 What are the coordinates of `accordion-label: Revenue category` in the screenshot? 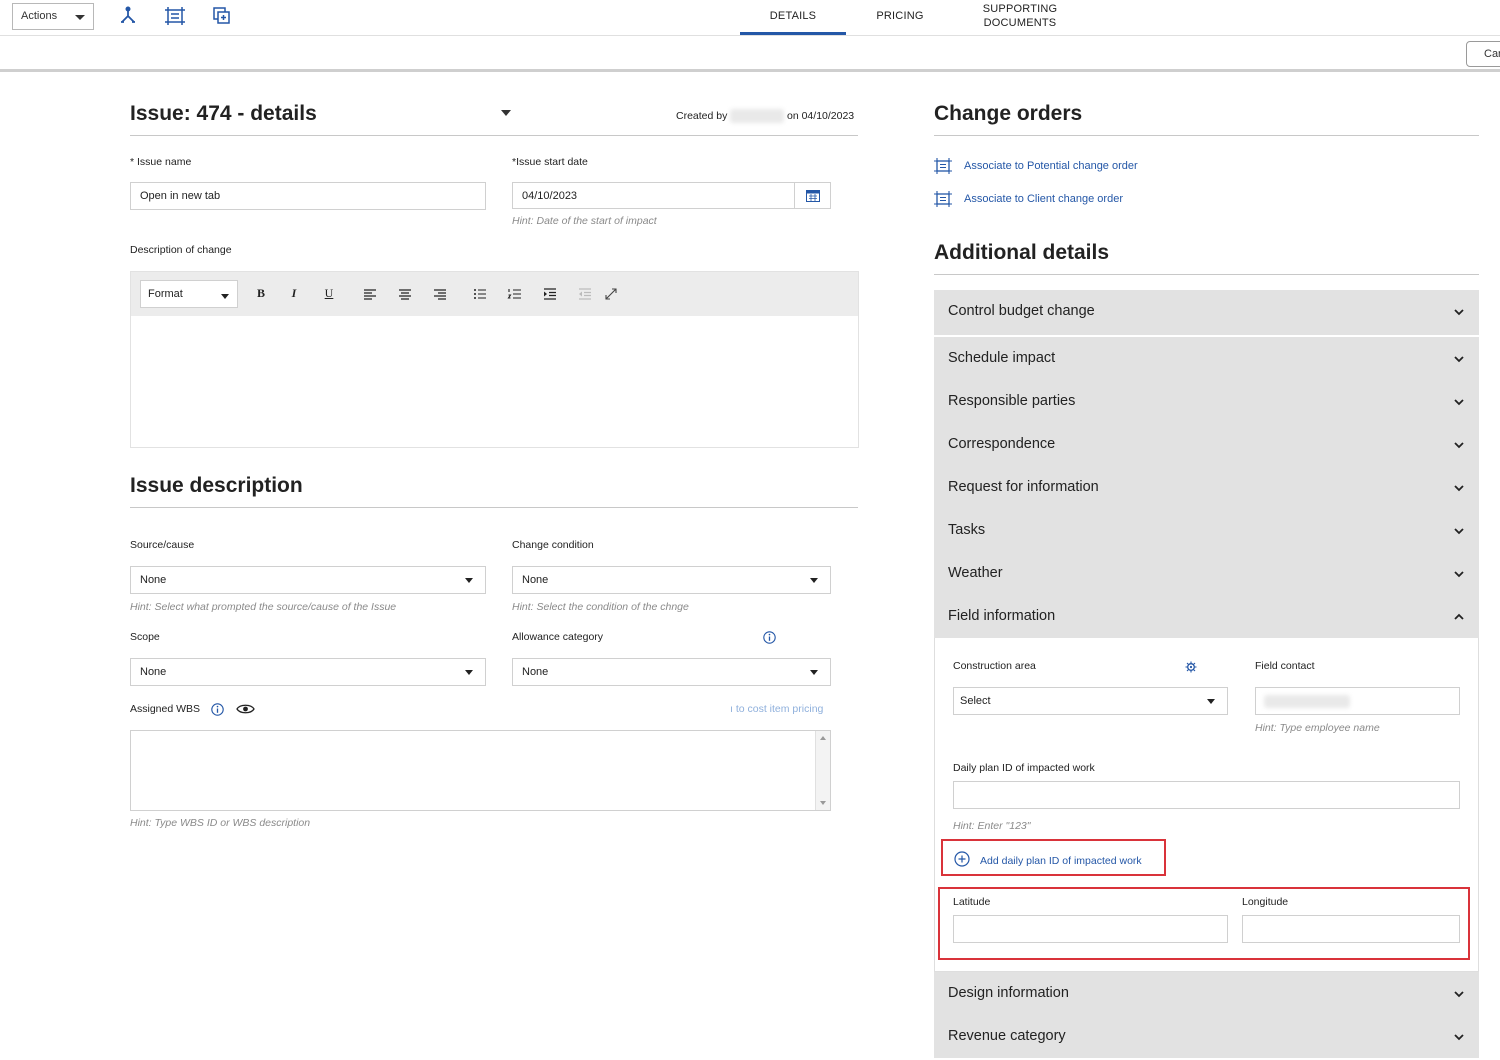 It's located at (1007, 1036).